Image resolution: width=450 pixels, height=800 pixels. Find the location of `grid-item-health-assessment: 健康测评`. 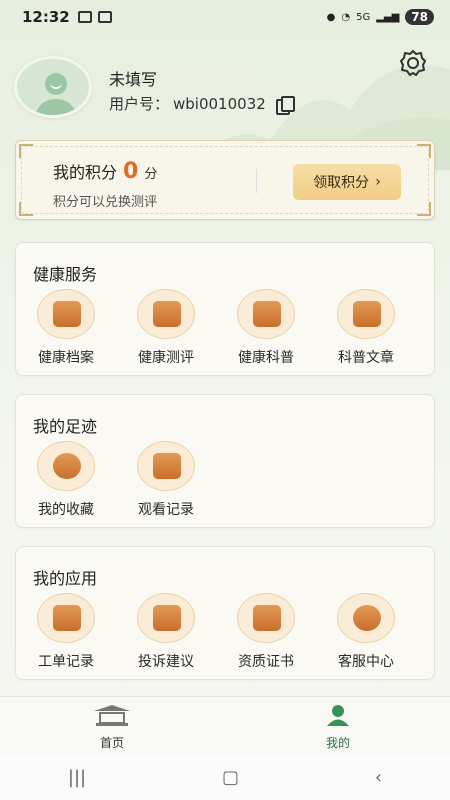

grid-item-health-assessment: 健康测评 is located at coordinates (166, 329).